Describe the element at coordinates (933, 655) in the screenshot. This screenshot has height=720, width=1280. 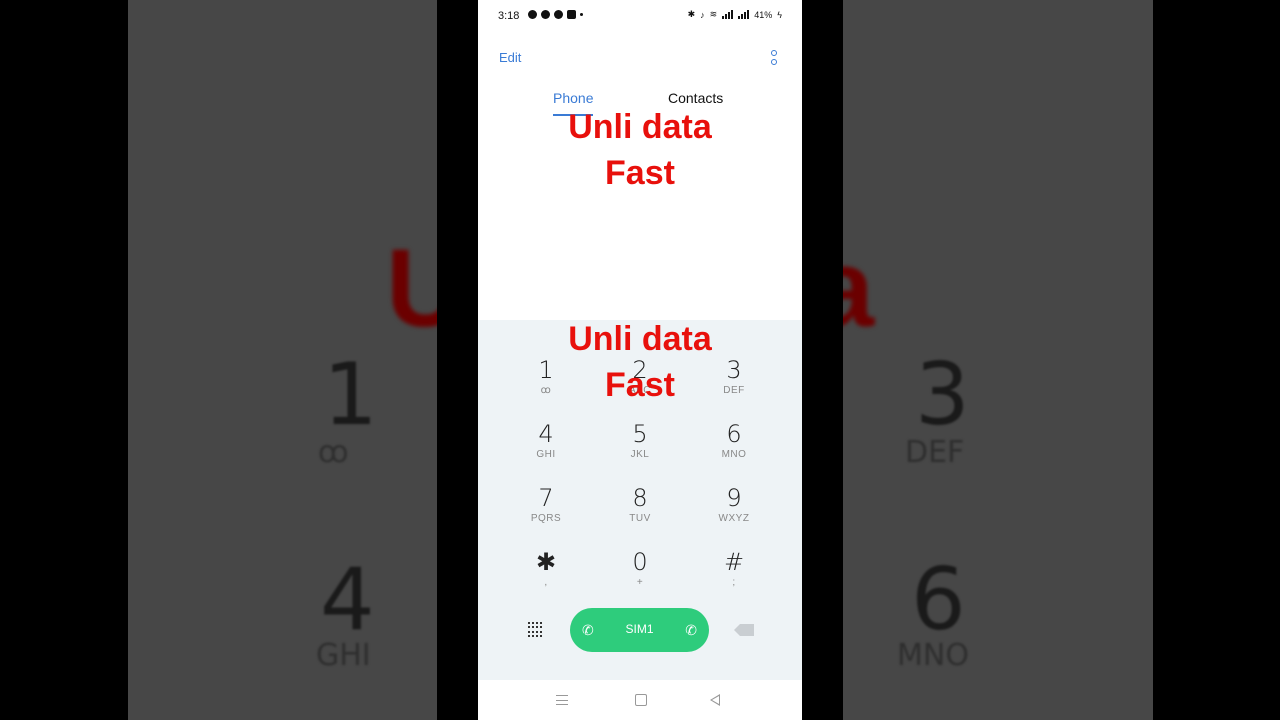
I see `background-letters: MNO` at that location.